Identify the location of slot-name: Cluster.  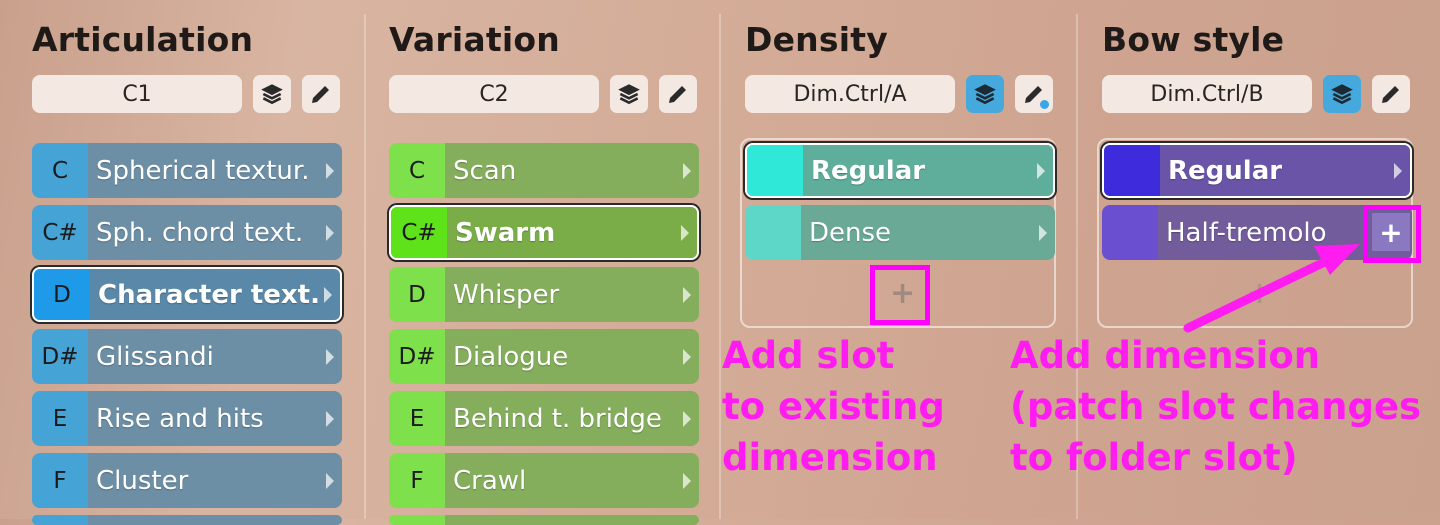
(215, 480).